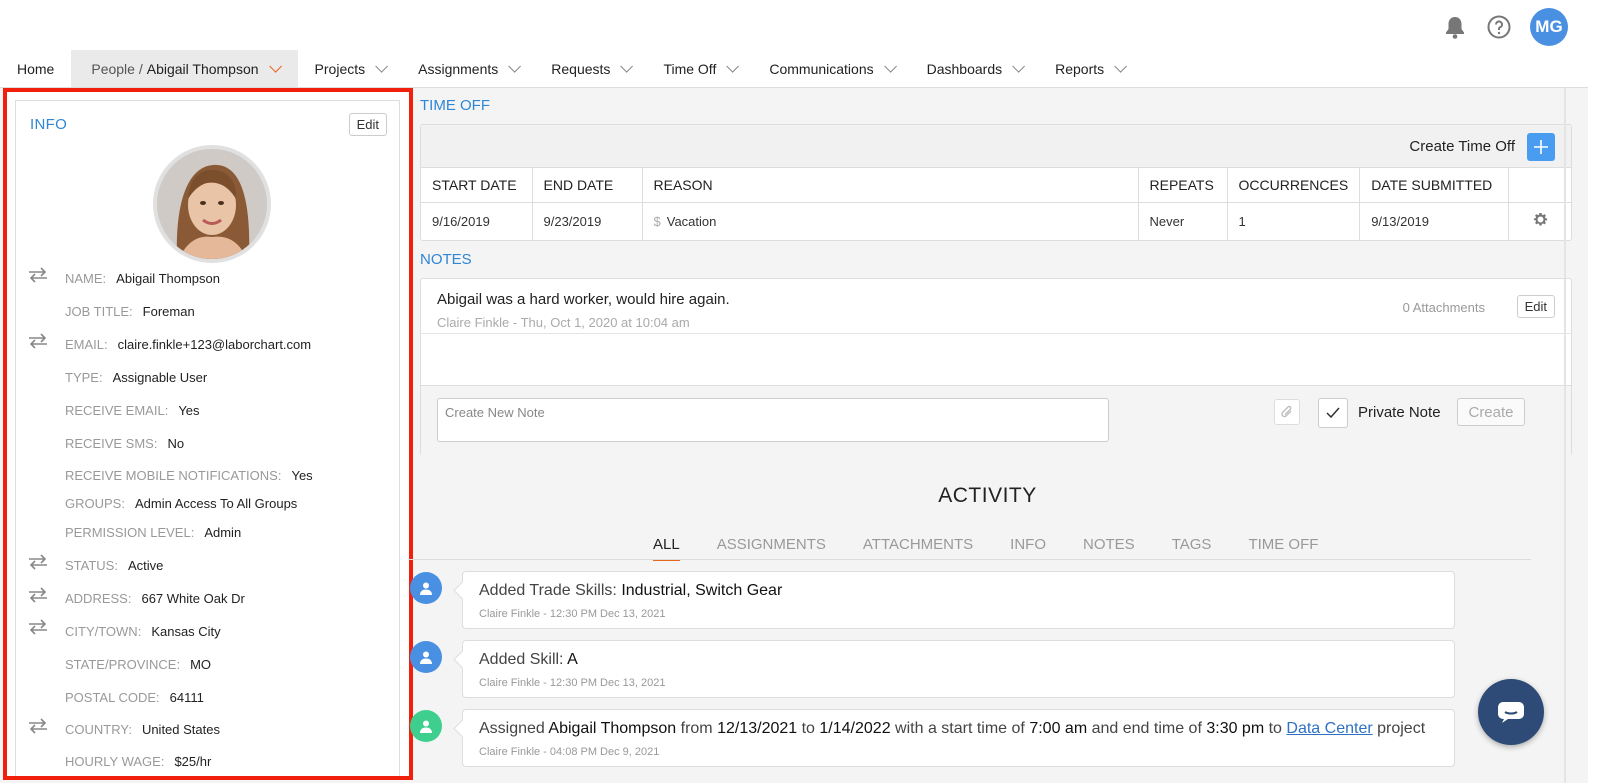  I want to click on col-reason: REASON, so click(890, 185).